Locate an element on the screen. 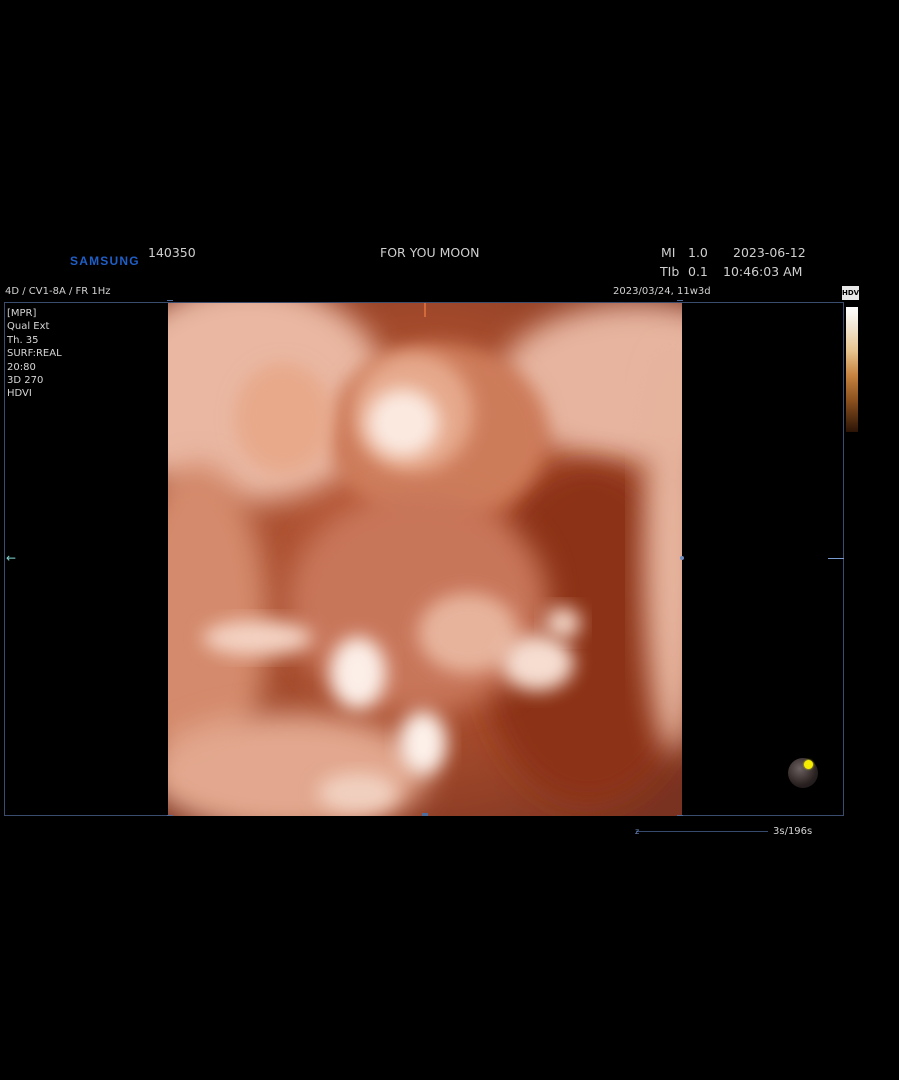 The width and height of the screenshot is (899, 1080). cine-marker: z is located at coordinates (637, 831).